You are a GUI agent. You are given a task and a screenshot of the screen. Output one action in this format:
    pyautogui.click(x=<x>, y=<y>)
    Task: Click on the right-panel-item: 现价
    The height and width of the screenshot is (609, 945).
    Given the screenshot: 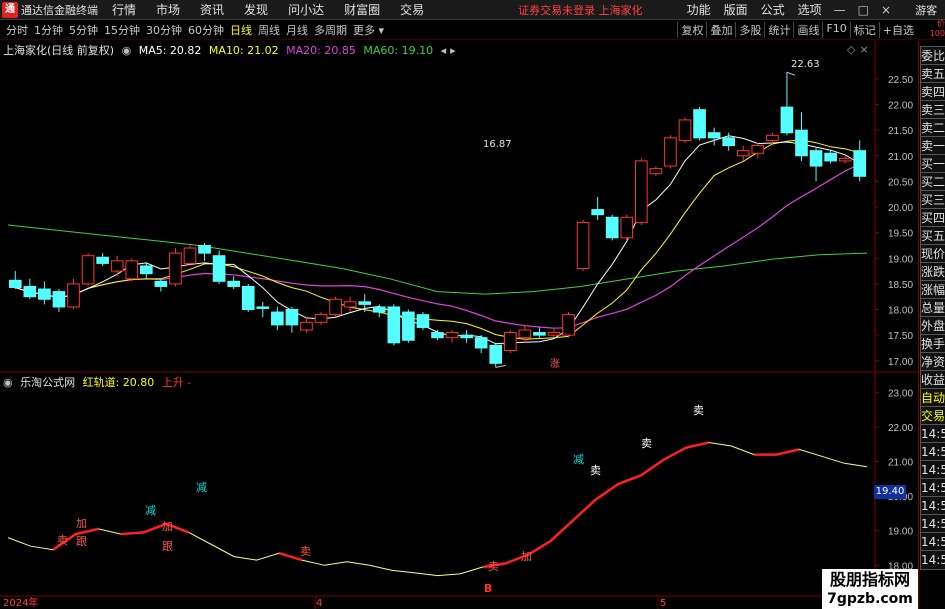 What is the action you would take?
    pyautogui.click(x=932, y=254)
    